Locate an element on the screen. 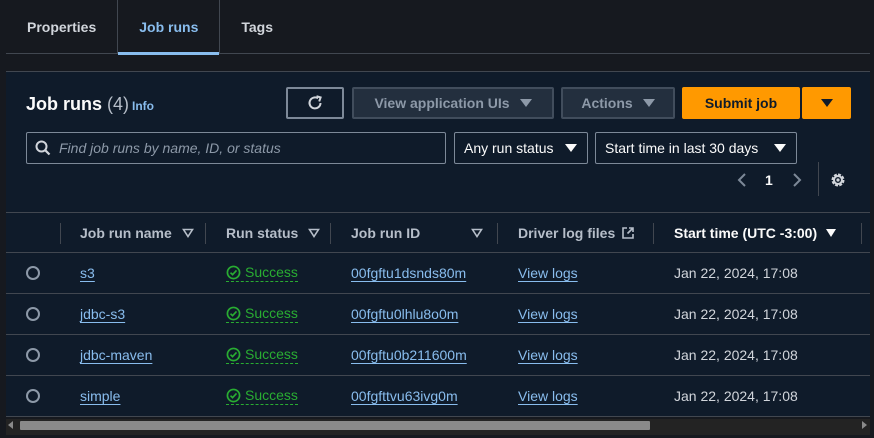 This screenshot has width=874, height=438. tab-properties: Properties is located at coordinates (61, 27).